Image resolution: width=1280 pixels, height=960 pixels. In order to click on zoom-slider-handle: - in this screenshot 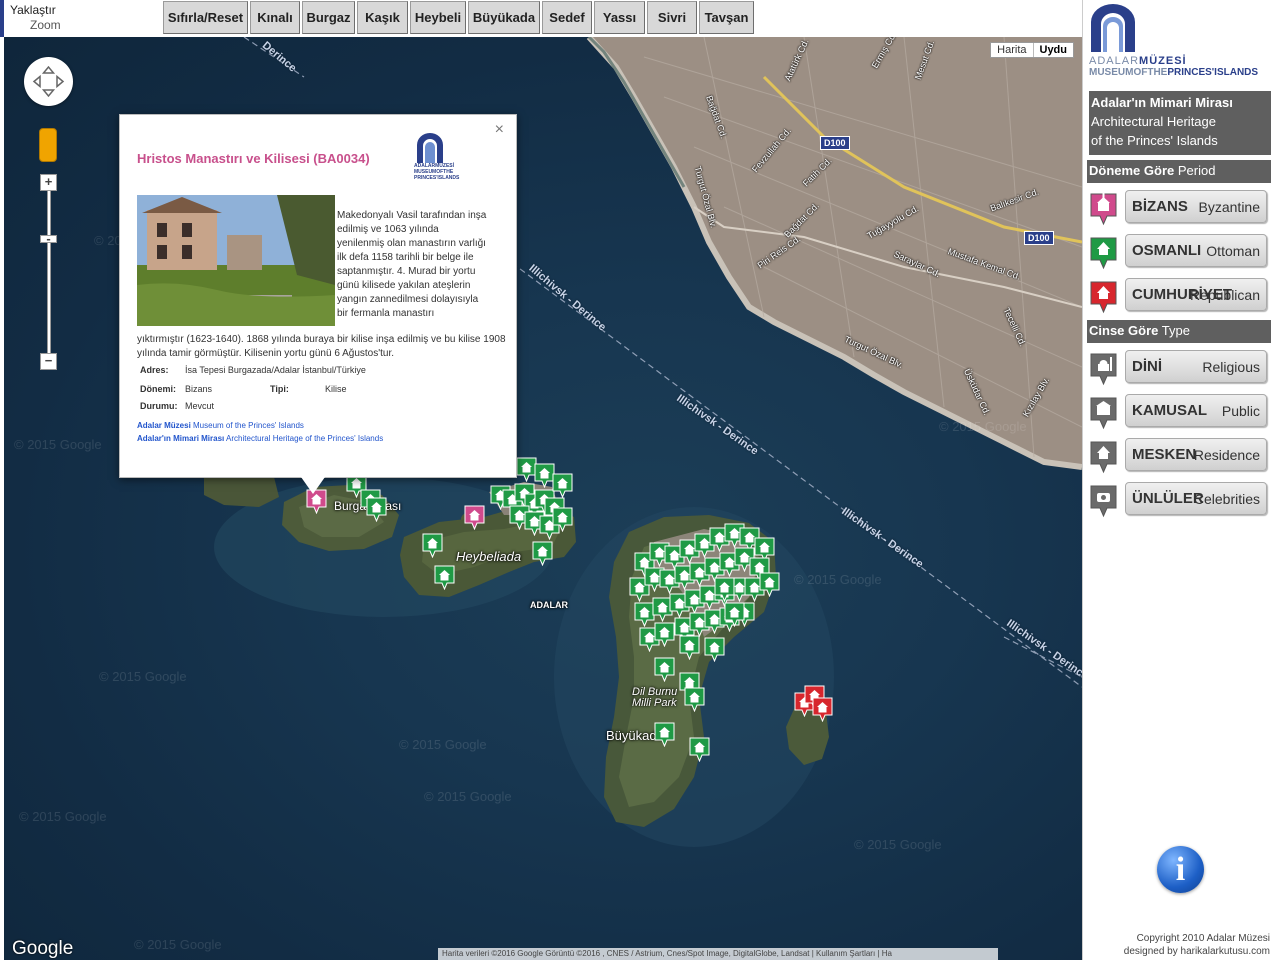, I will do `click(48, 238)`.